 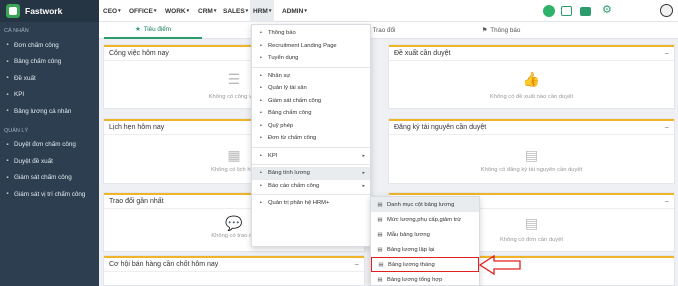 I want to click on menu-item-calculator: ▪ Bảng tính lương ▸, so click(x=311, y=173).